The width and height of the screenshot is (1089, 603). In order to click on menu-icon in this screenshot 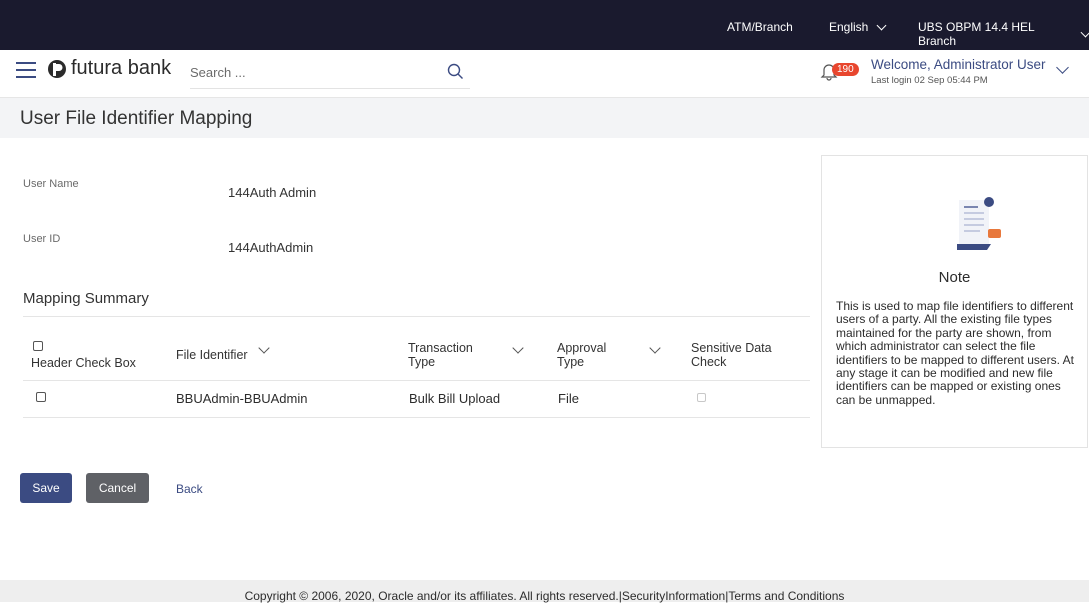, I will do `click(26, 70)`.